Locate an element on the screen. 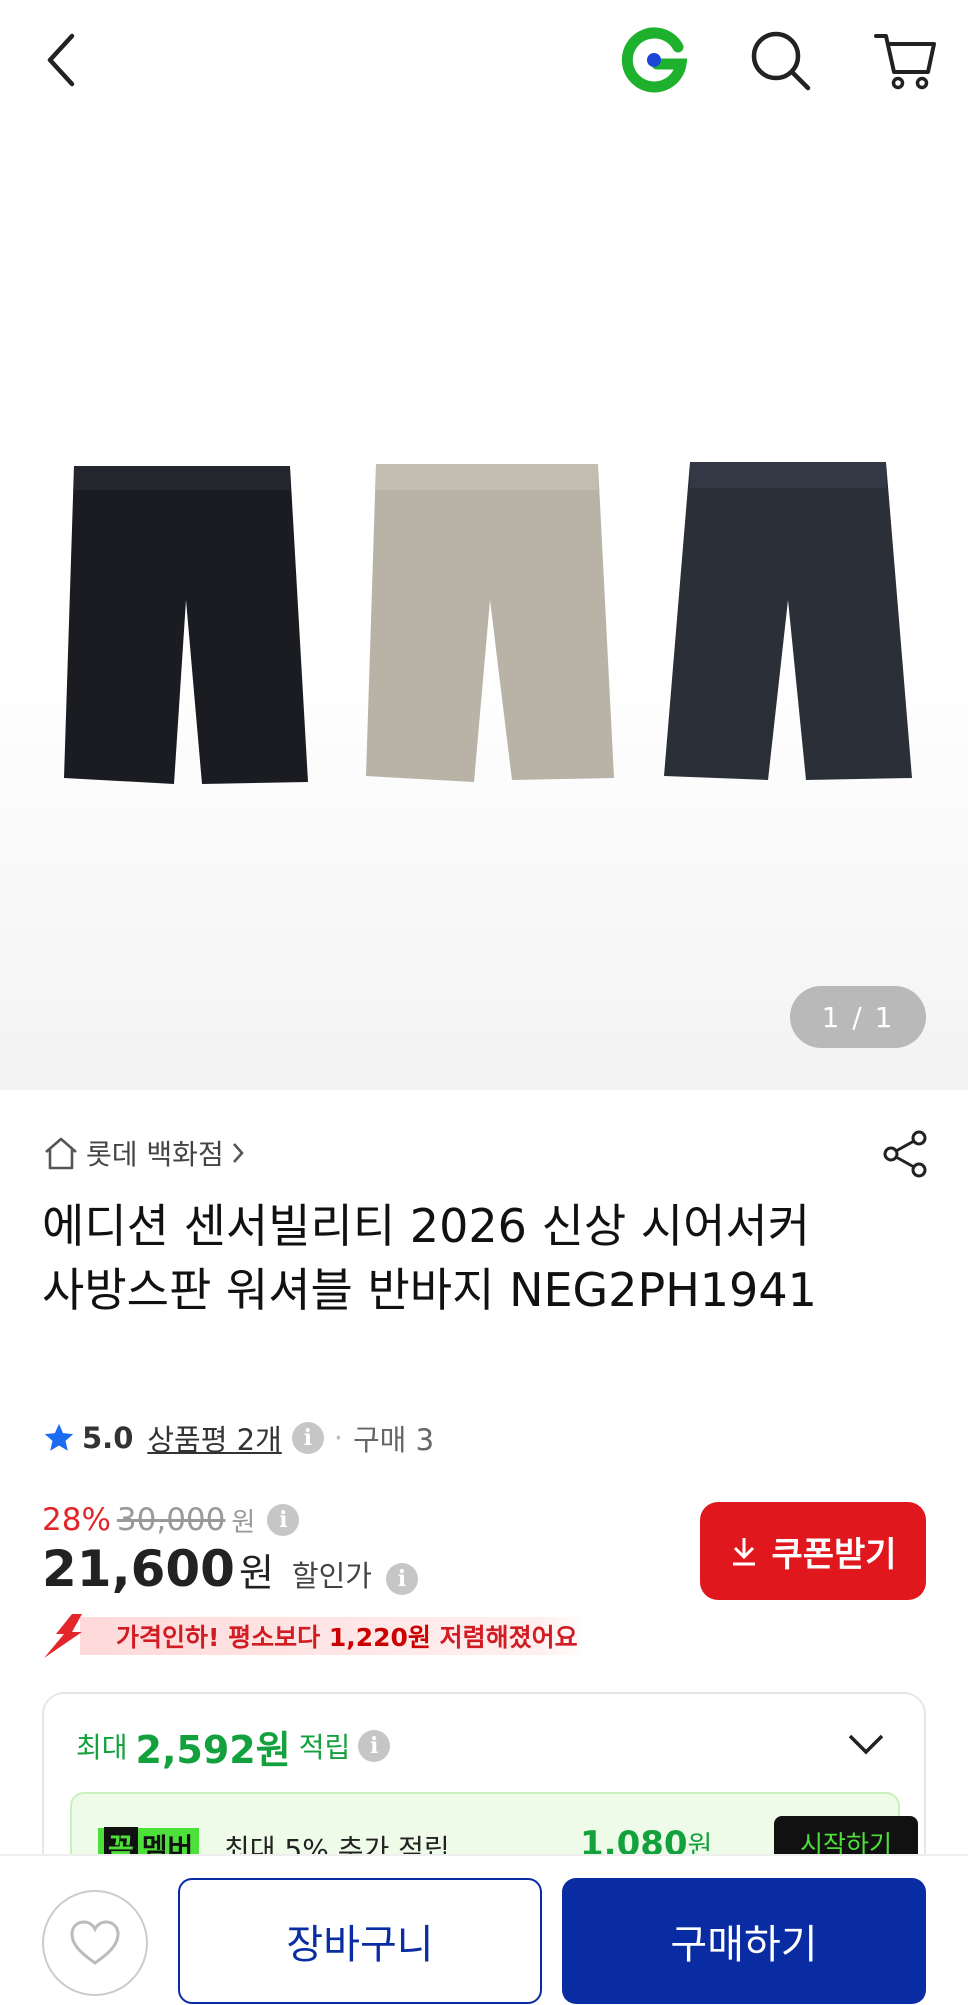  product-image-shorts-navy is located at coordinates (788, 621).